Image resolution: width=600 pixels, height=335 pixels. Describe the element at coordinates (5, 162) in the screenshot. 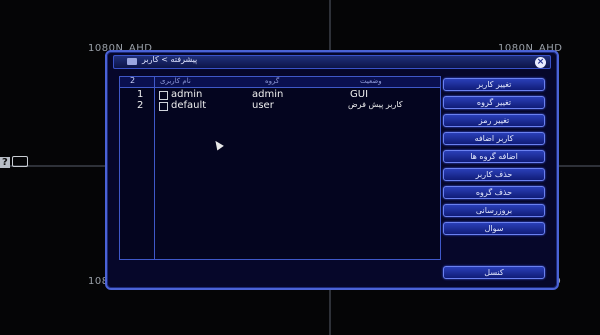

I see `question-icon: ?` at that location.